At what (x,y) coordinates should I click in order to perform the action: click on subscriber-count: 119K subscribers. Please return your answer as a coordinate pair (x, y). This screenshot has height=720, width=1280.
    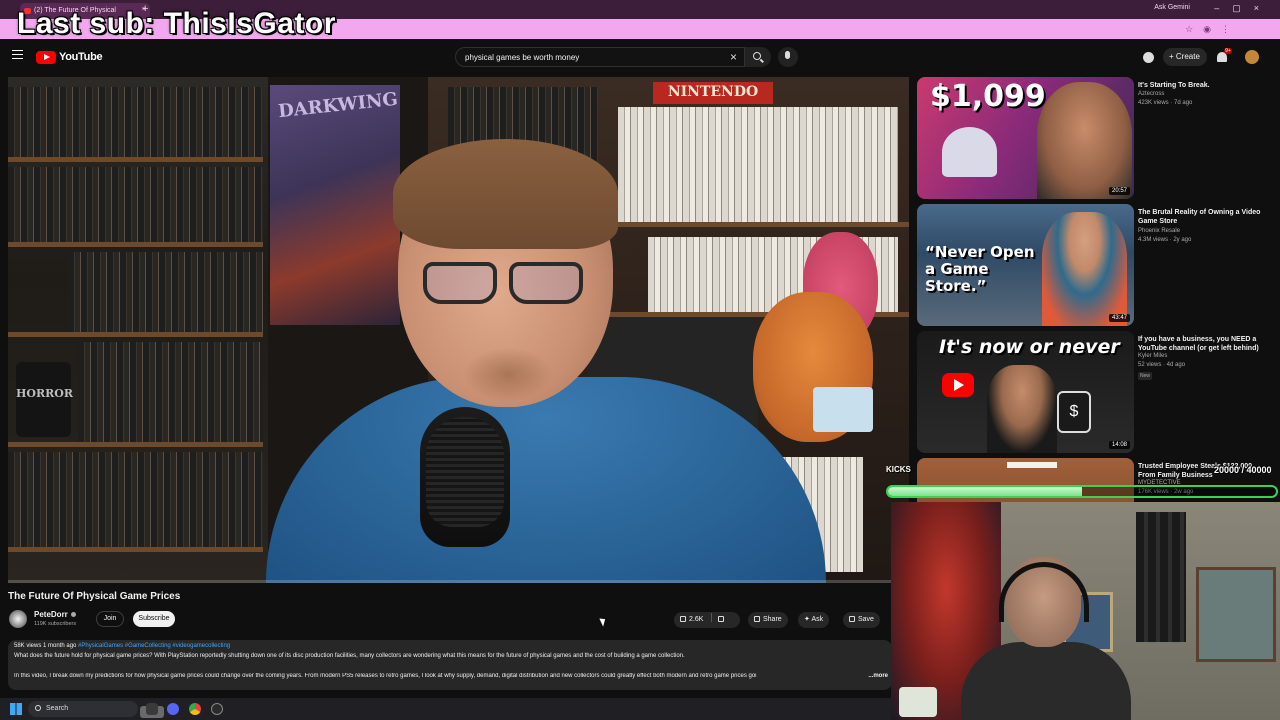
    Looking at the image, I should click on (55, 624).